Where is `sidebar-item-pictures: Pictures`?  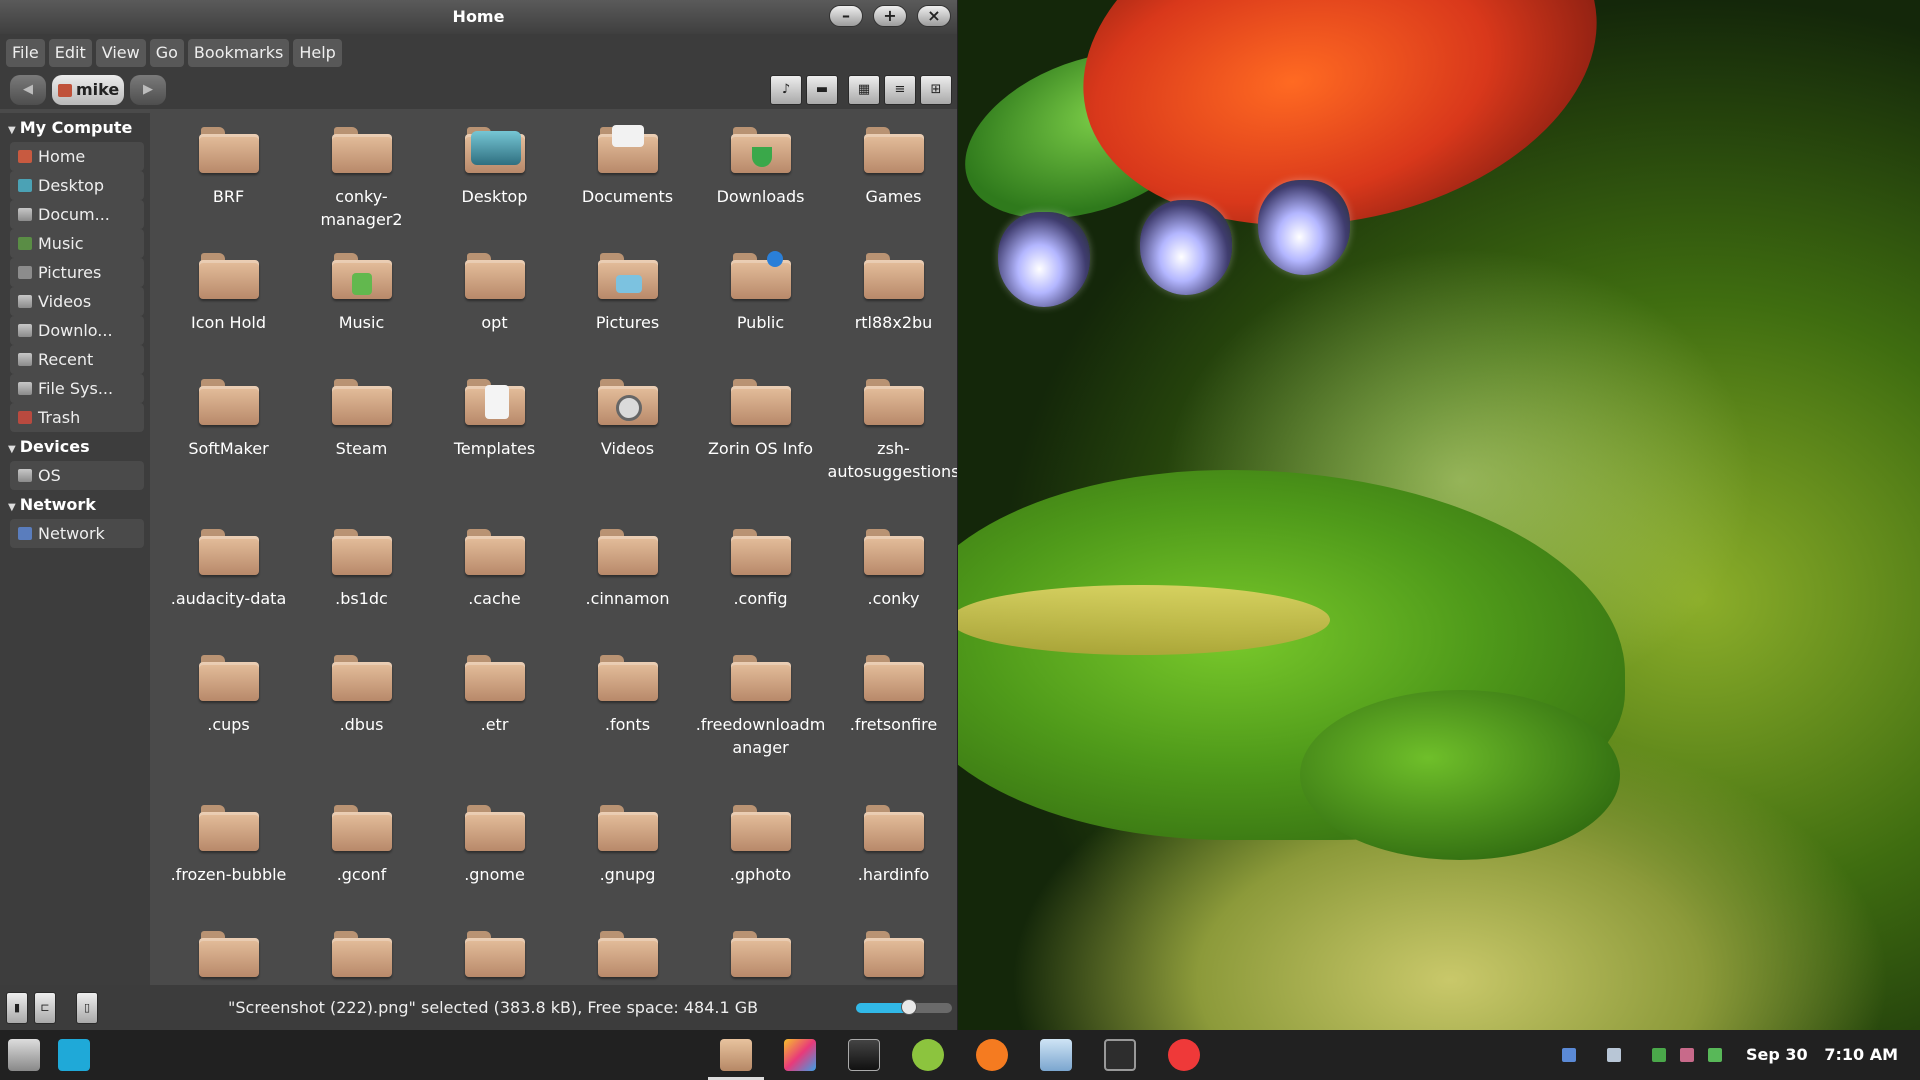
sidebar-item-pictures: Pictures is located at coordinates (77, 272).